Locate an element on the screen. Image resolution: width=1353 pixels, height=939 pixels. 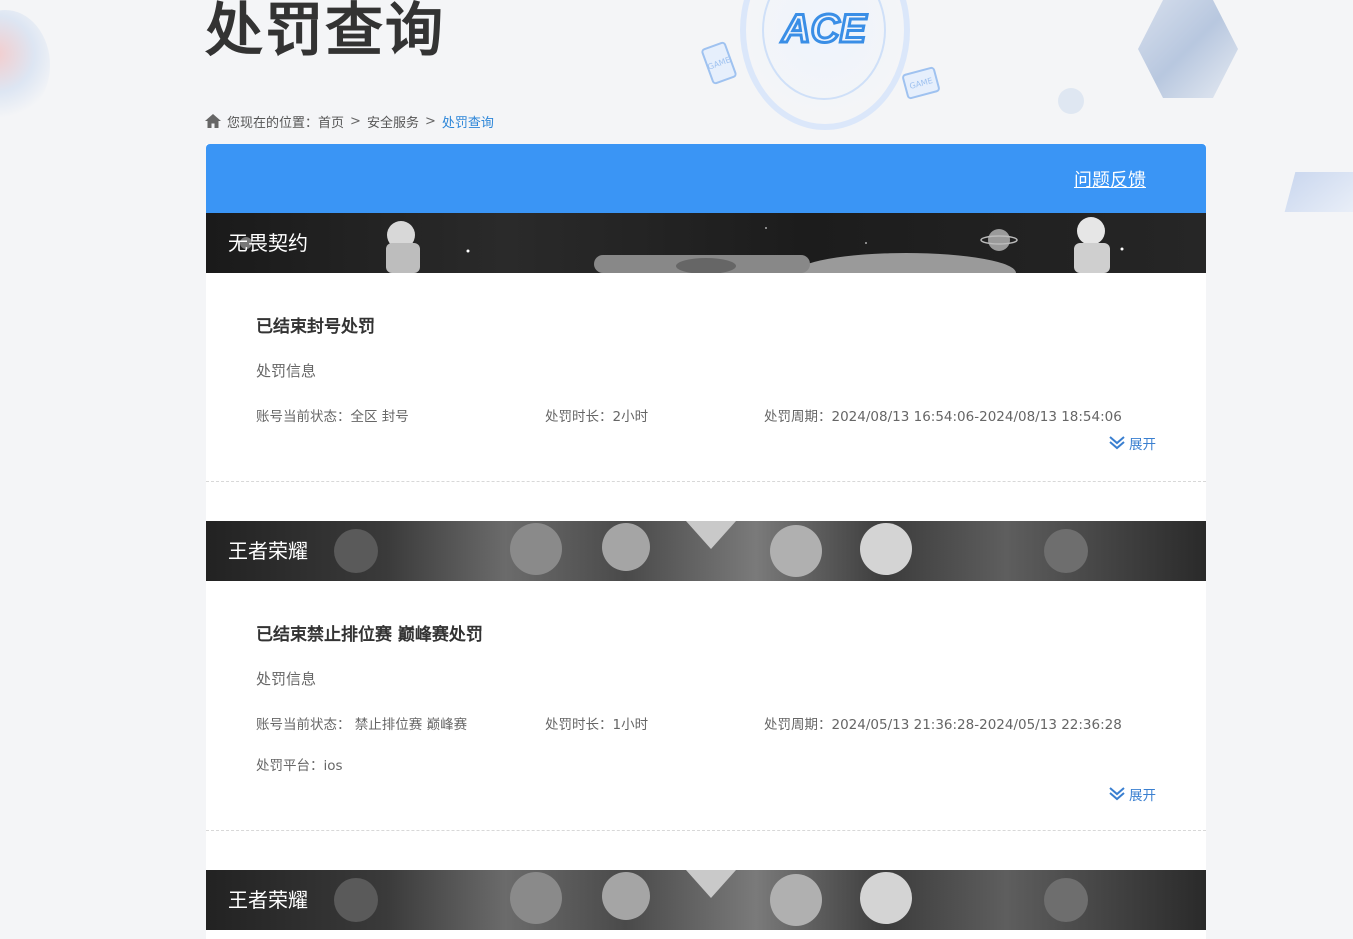
page-title: 处罚查询 is located at coordinates (325, 32).